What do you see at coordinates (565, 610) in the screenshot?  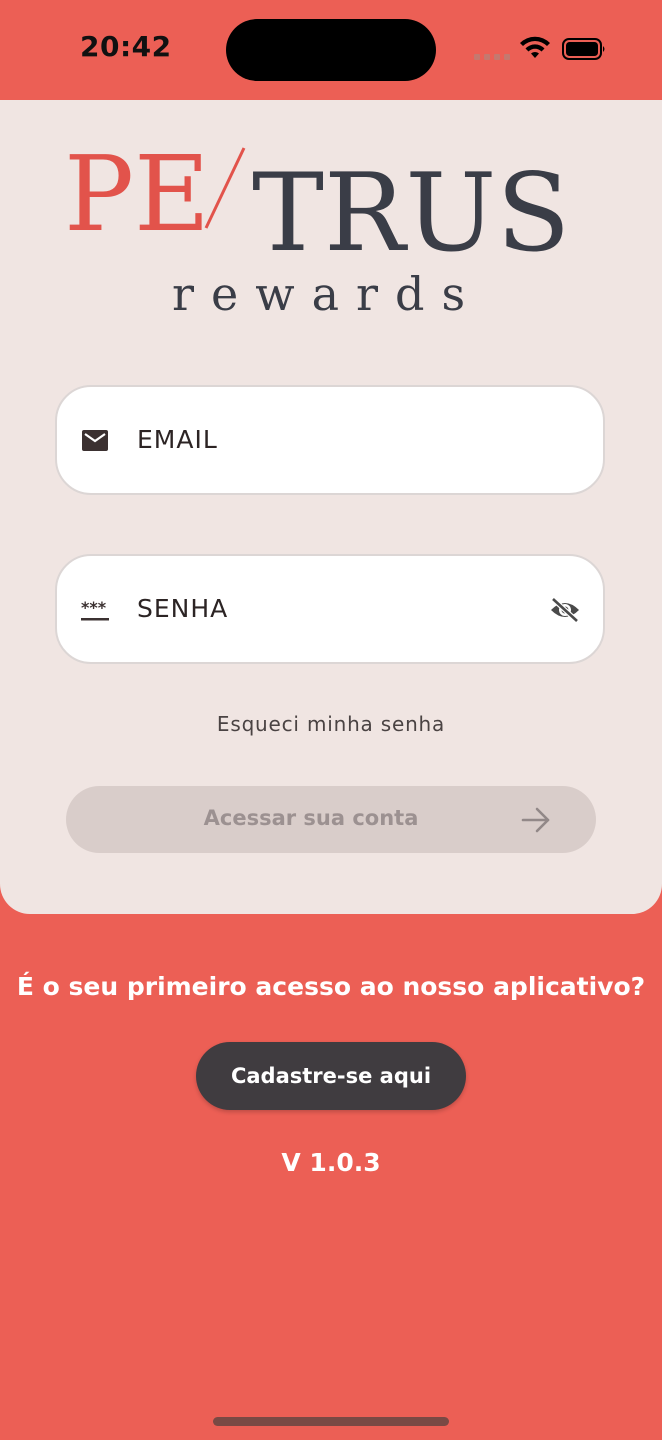 I see `eye-off-icon` at bounding box center [565, 610].